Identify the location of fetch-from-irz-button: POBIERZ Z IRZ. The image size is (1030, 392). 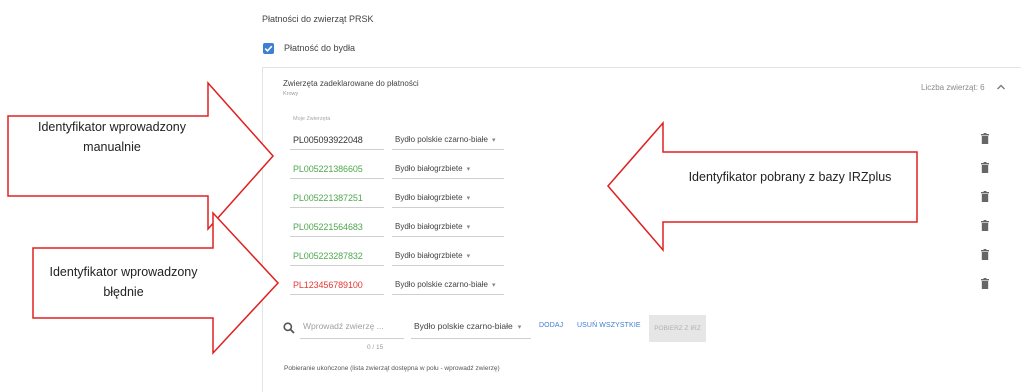
(677, 328).